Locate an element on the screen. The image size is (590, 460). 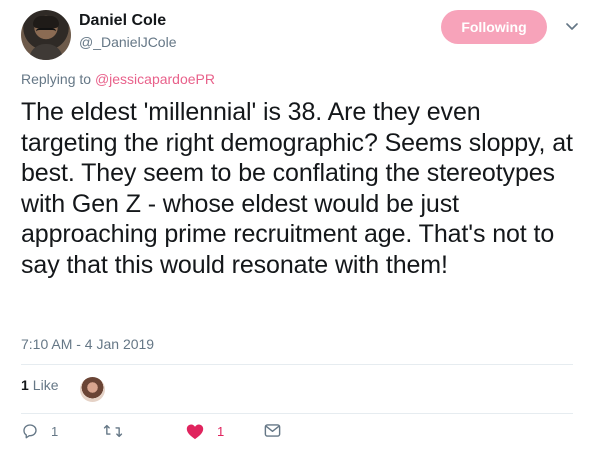
divider-bottom is located at coordinates (297, 413).